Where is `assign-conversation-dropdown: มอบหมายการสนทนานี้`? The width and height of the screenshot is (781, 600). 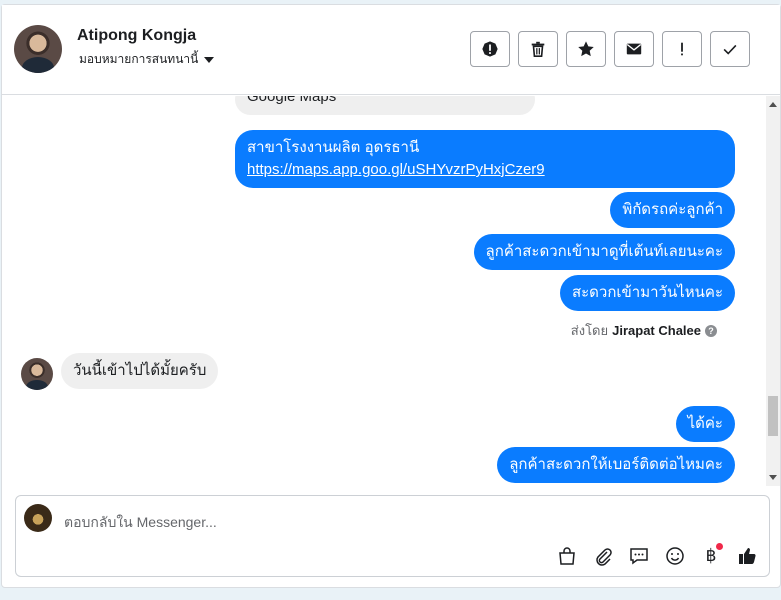 assign-conversation-dropdown: มอบหมายการสนทนานี้ is located at coordinates (147, 59).